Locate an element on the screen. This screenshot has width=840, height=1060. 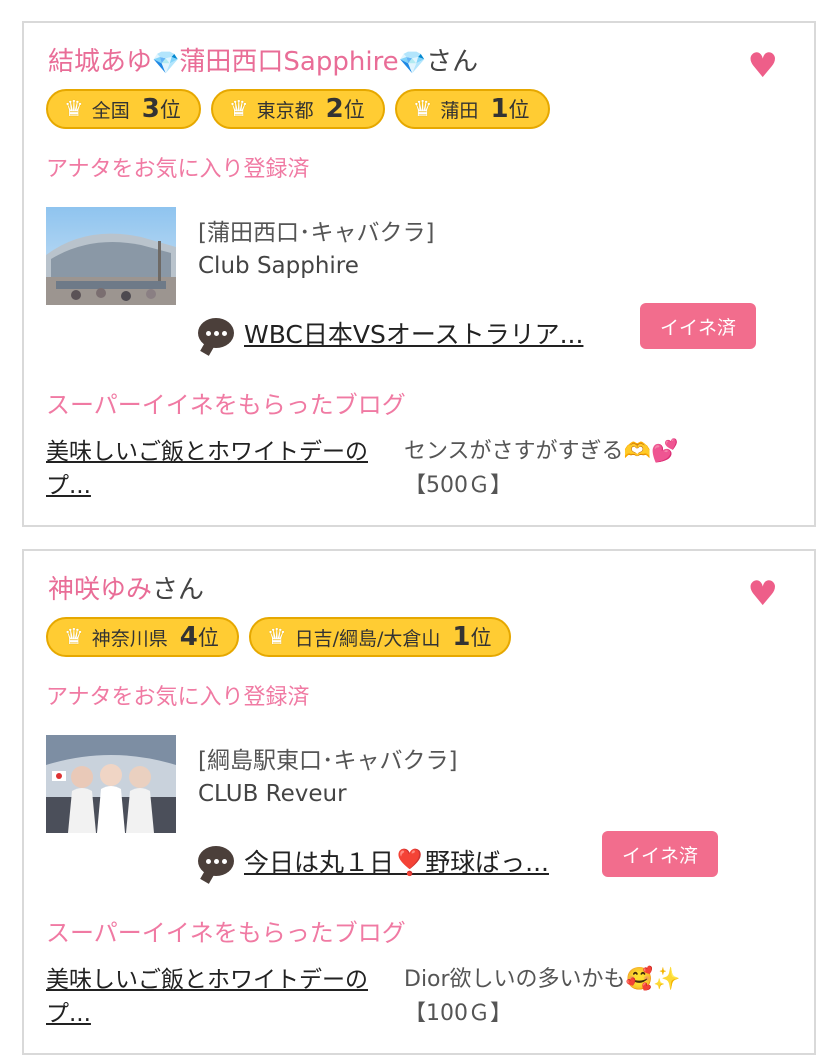
cast-name-text: 結城あゆ is located at coordinates (100, 62).